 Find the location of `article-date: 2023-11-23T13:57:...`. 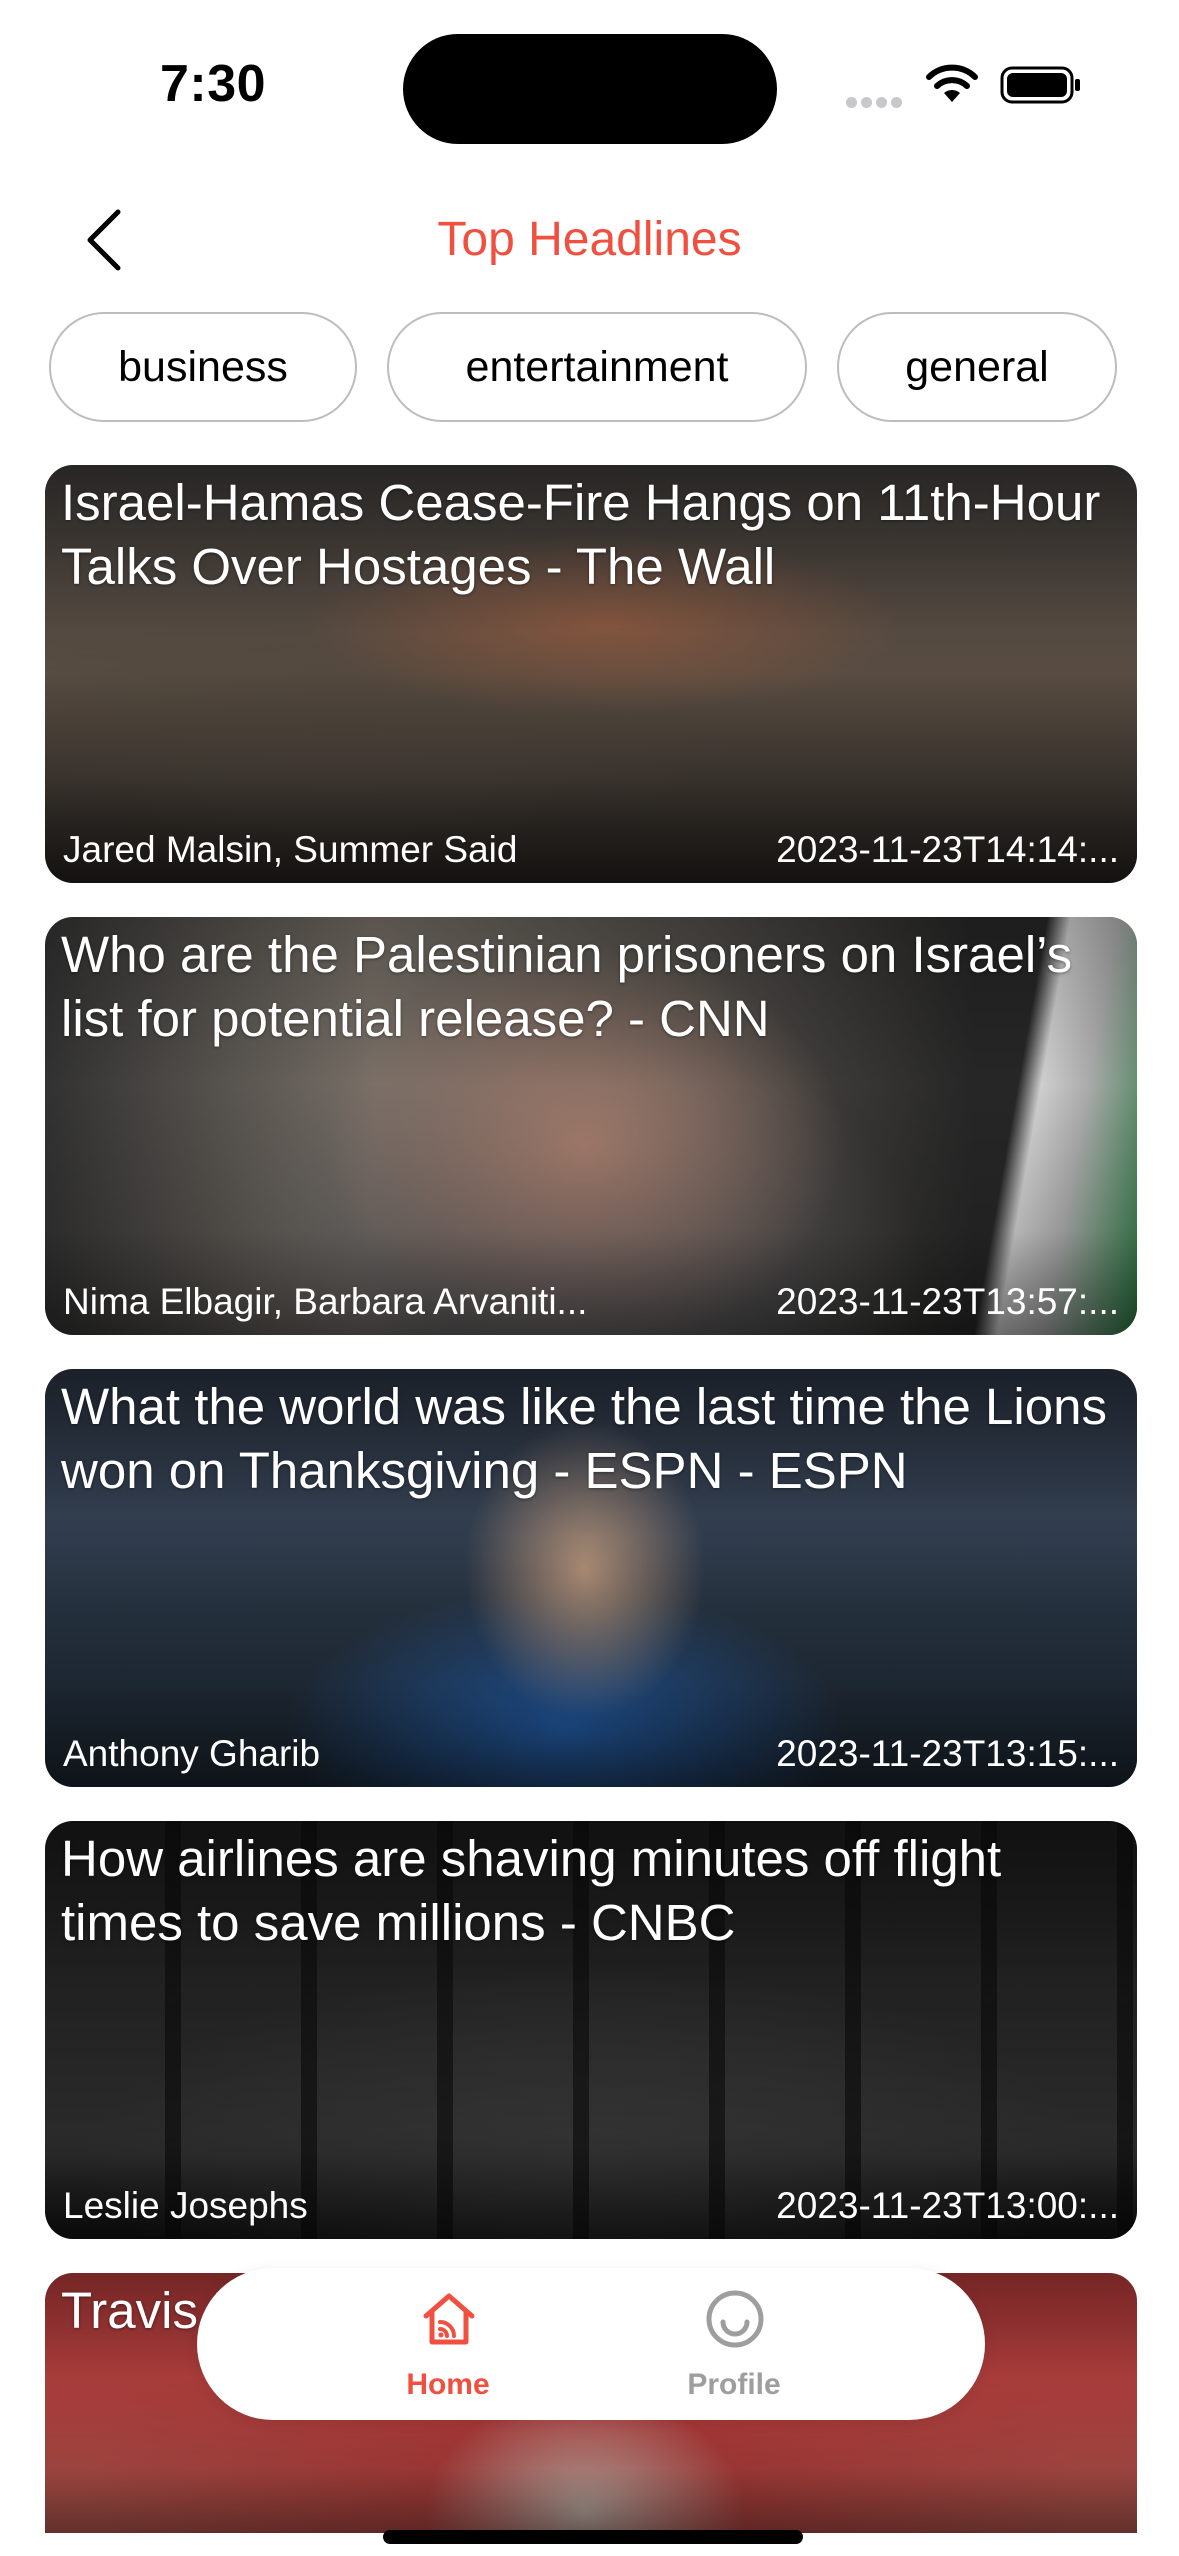

article-date: 2023-11-23T13:57:... is located at coordinates (947, 1301).